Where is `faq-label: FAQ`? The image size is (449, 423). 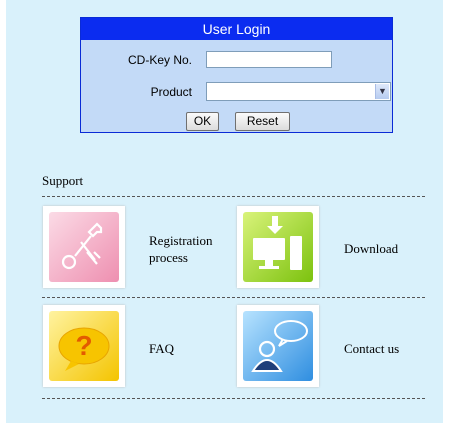 faq-label: FAQ is located at coordinates (161, 348).